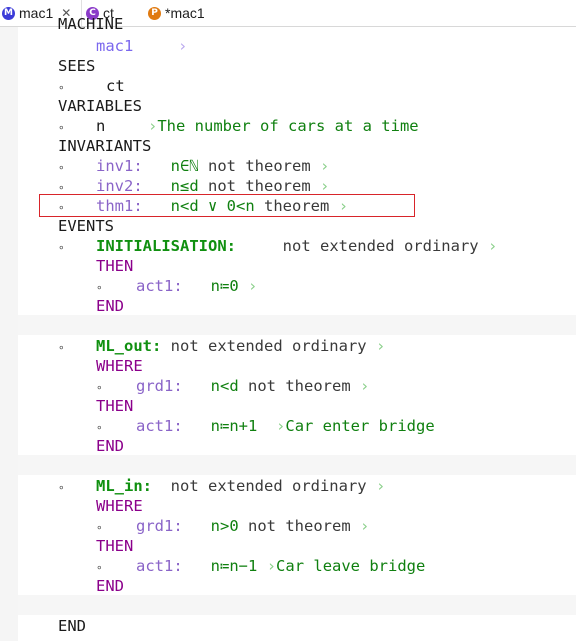 Image resolution: width=576 pixels, height=641 pixels. I want to click on invariant-inv1: inv1: n∈ℕ not theorem ›, so click(212, 166).